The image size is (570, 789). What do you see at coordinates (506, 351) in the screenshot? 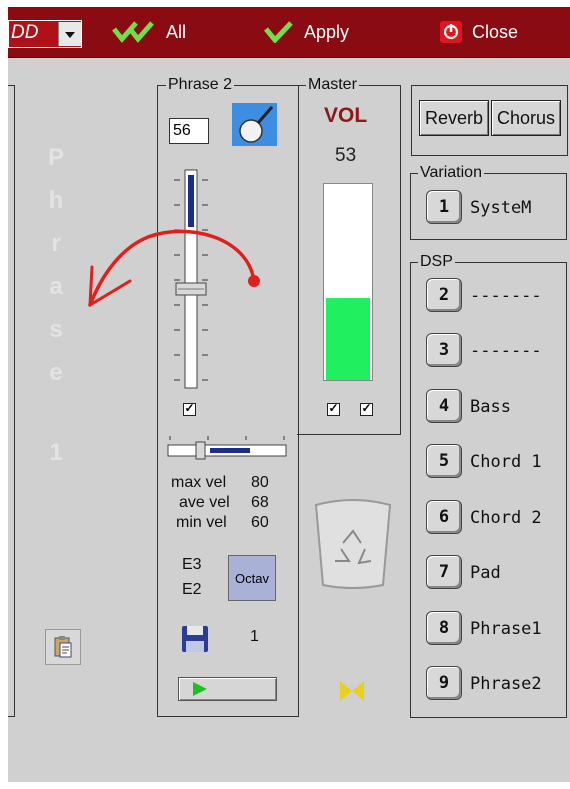
I see `dsp-3-label: -------` at bounding box center [506, 351].